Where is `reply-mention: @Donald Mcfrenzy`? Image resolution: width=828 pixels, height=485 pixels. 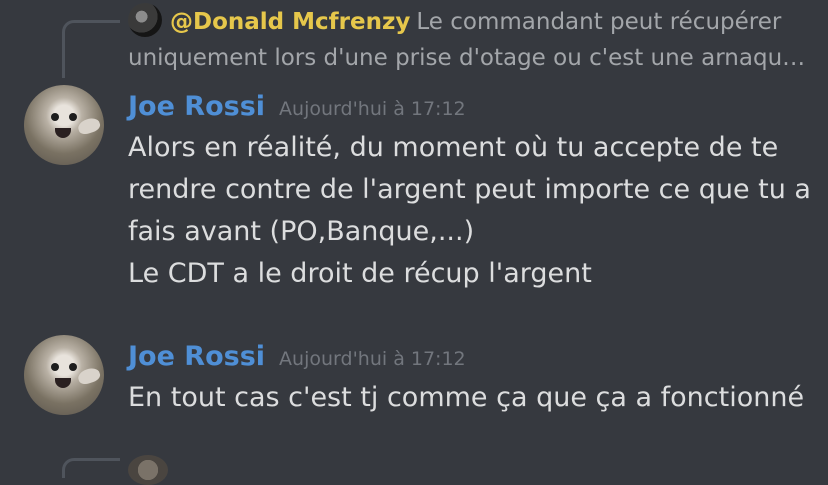
reply-mention: @Donald Mcfrenzy is located at coordinates (290, 22).